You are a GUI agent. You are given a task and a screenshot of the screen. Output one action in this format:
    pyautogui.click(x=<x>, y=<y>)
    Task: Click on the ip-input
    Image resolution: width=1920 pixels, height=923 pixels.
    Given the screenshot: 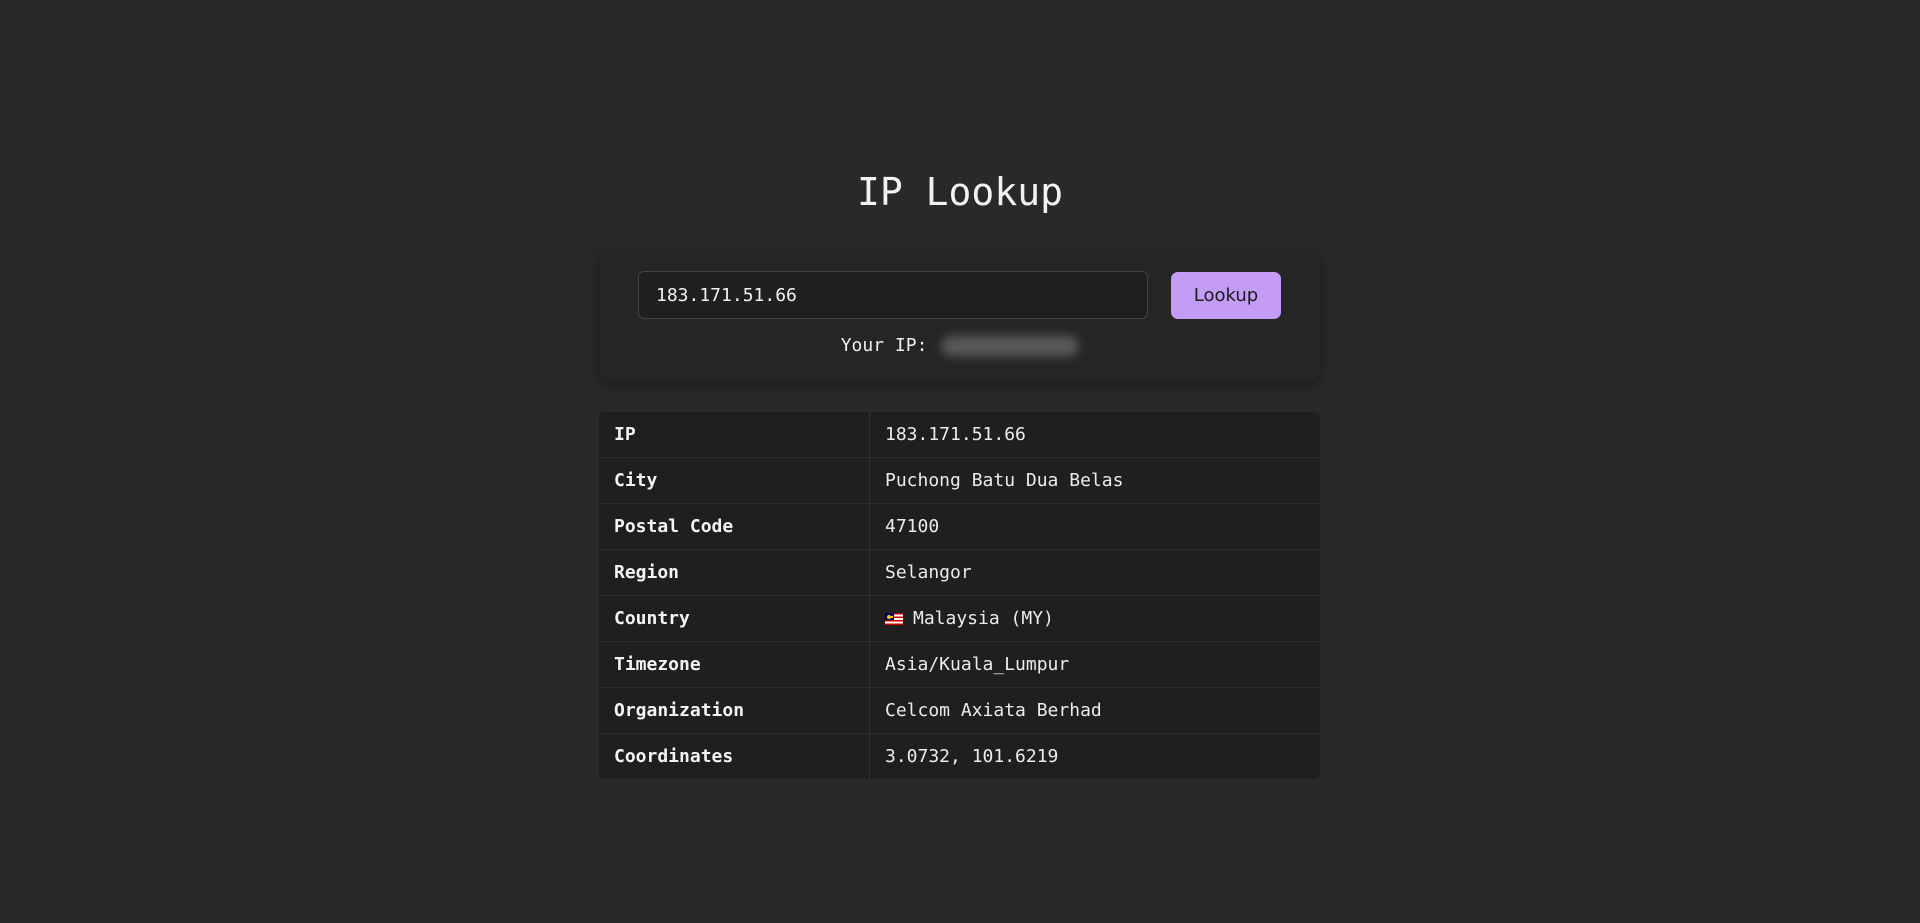 What is the action you would take?
    pyautogui.click(x=893, y=295)
    